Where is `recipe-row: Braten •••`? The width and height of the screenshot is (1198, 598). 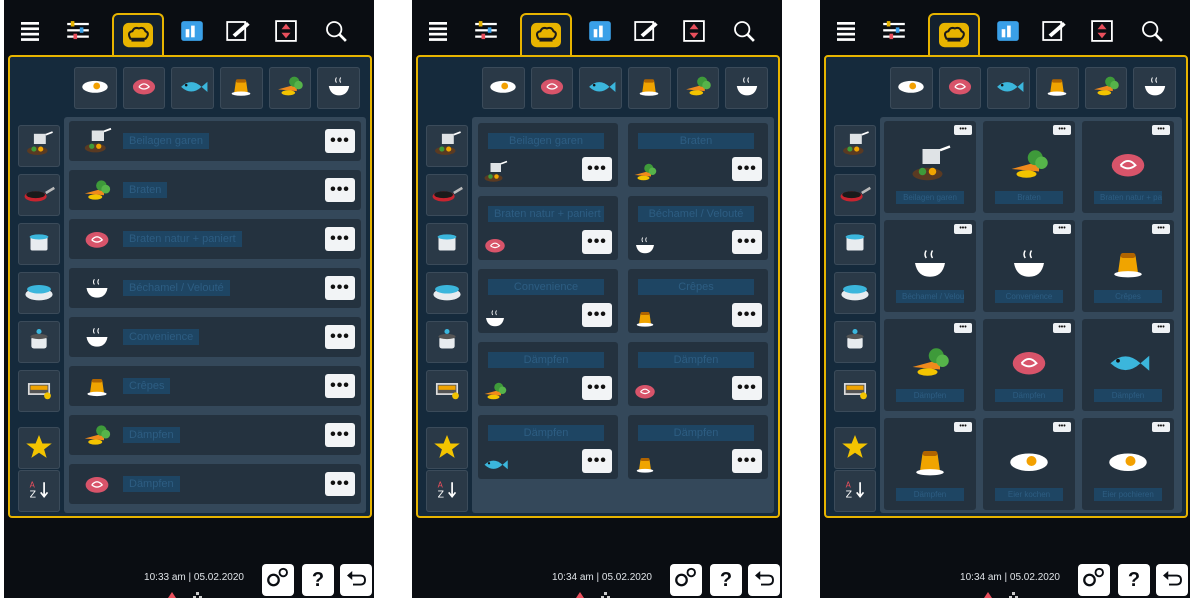
recipe-row: Braten ••• is located at coordinates (215, 190).